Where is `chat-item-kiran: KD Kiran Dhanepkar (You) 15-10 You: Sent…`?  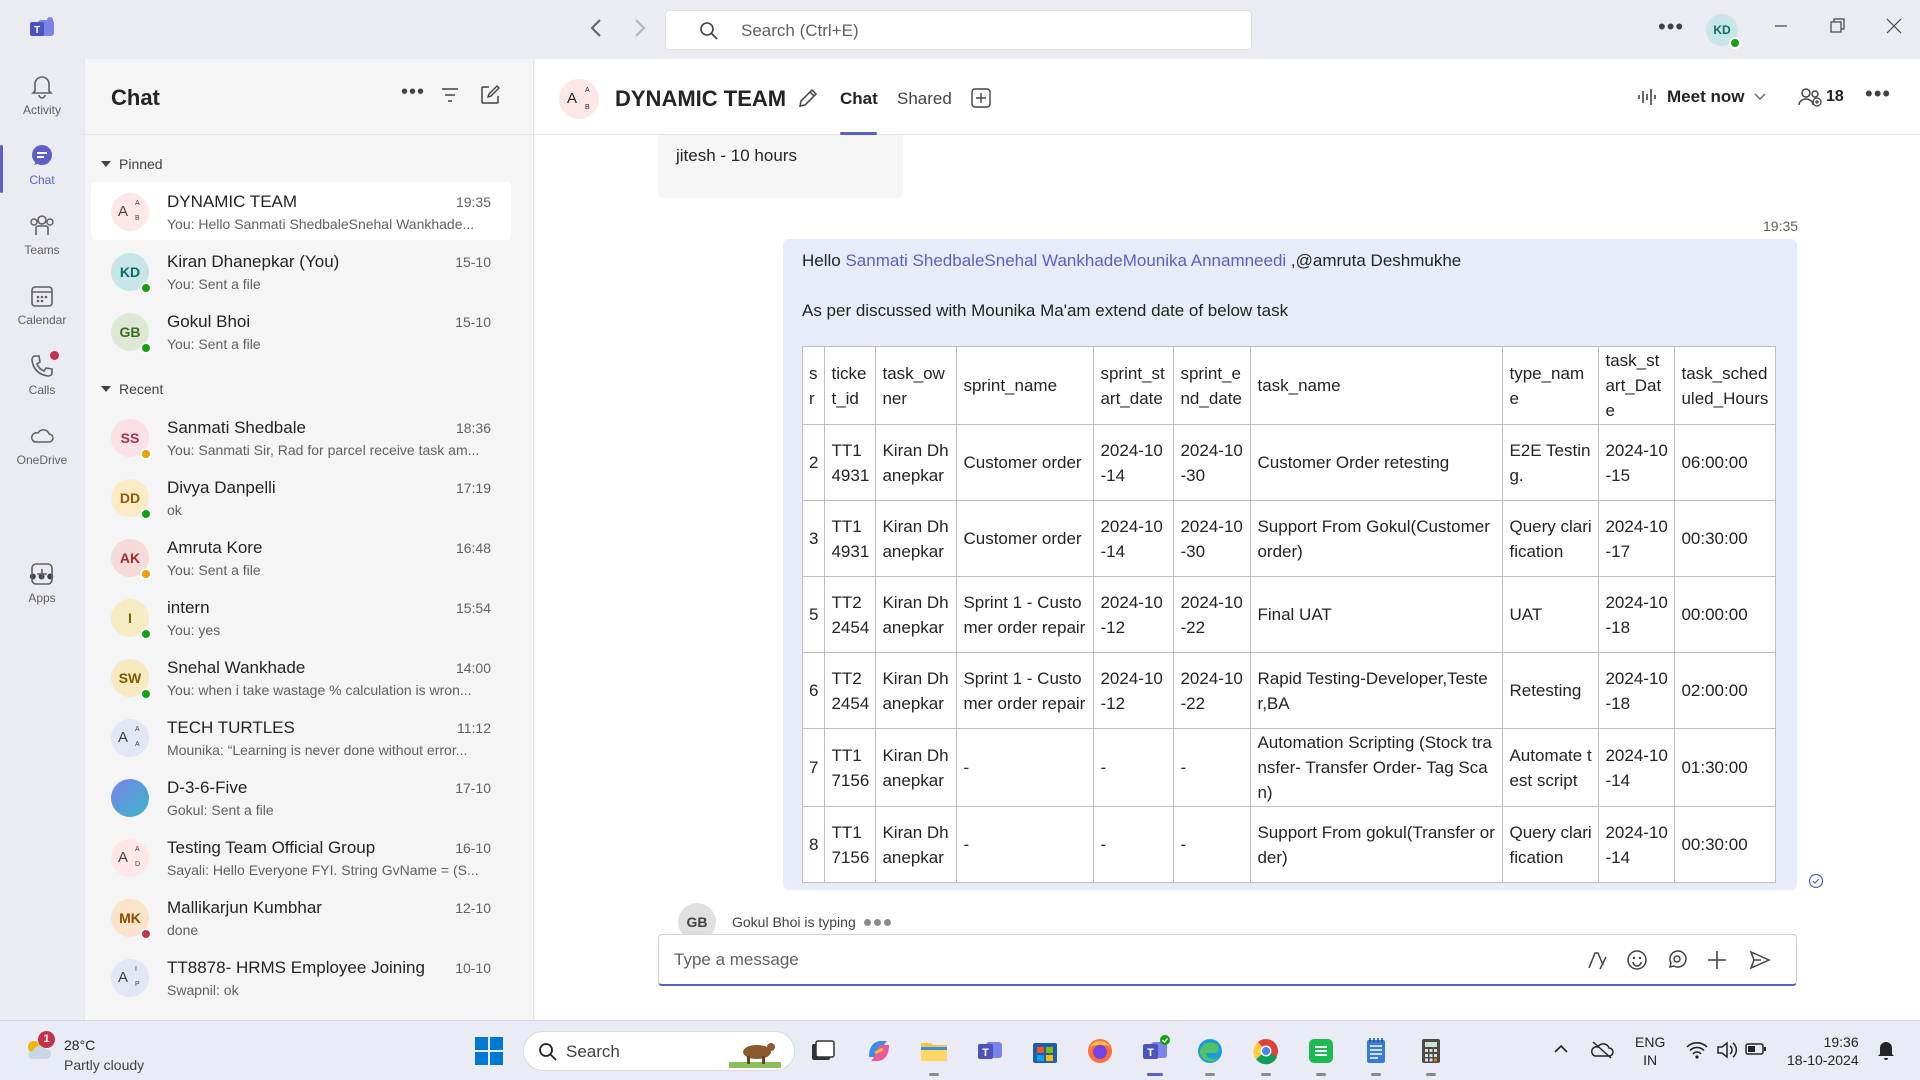
chat-item-kiran: KD Kiran Dhanepkar (You) 15-10 You: Sent… is located at coordinates (301, 271).